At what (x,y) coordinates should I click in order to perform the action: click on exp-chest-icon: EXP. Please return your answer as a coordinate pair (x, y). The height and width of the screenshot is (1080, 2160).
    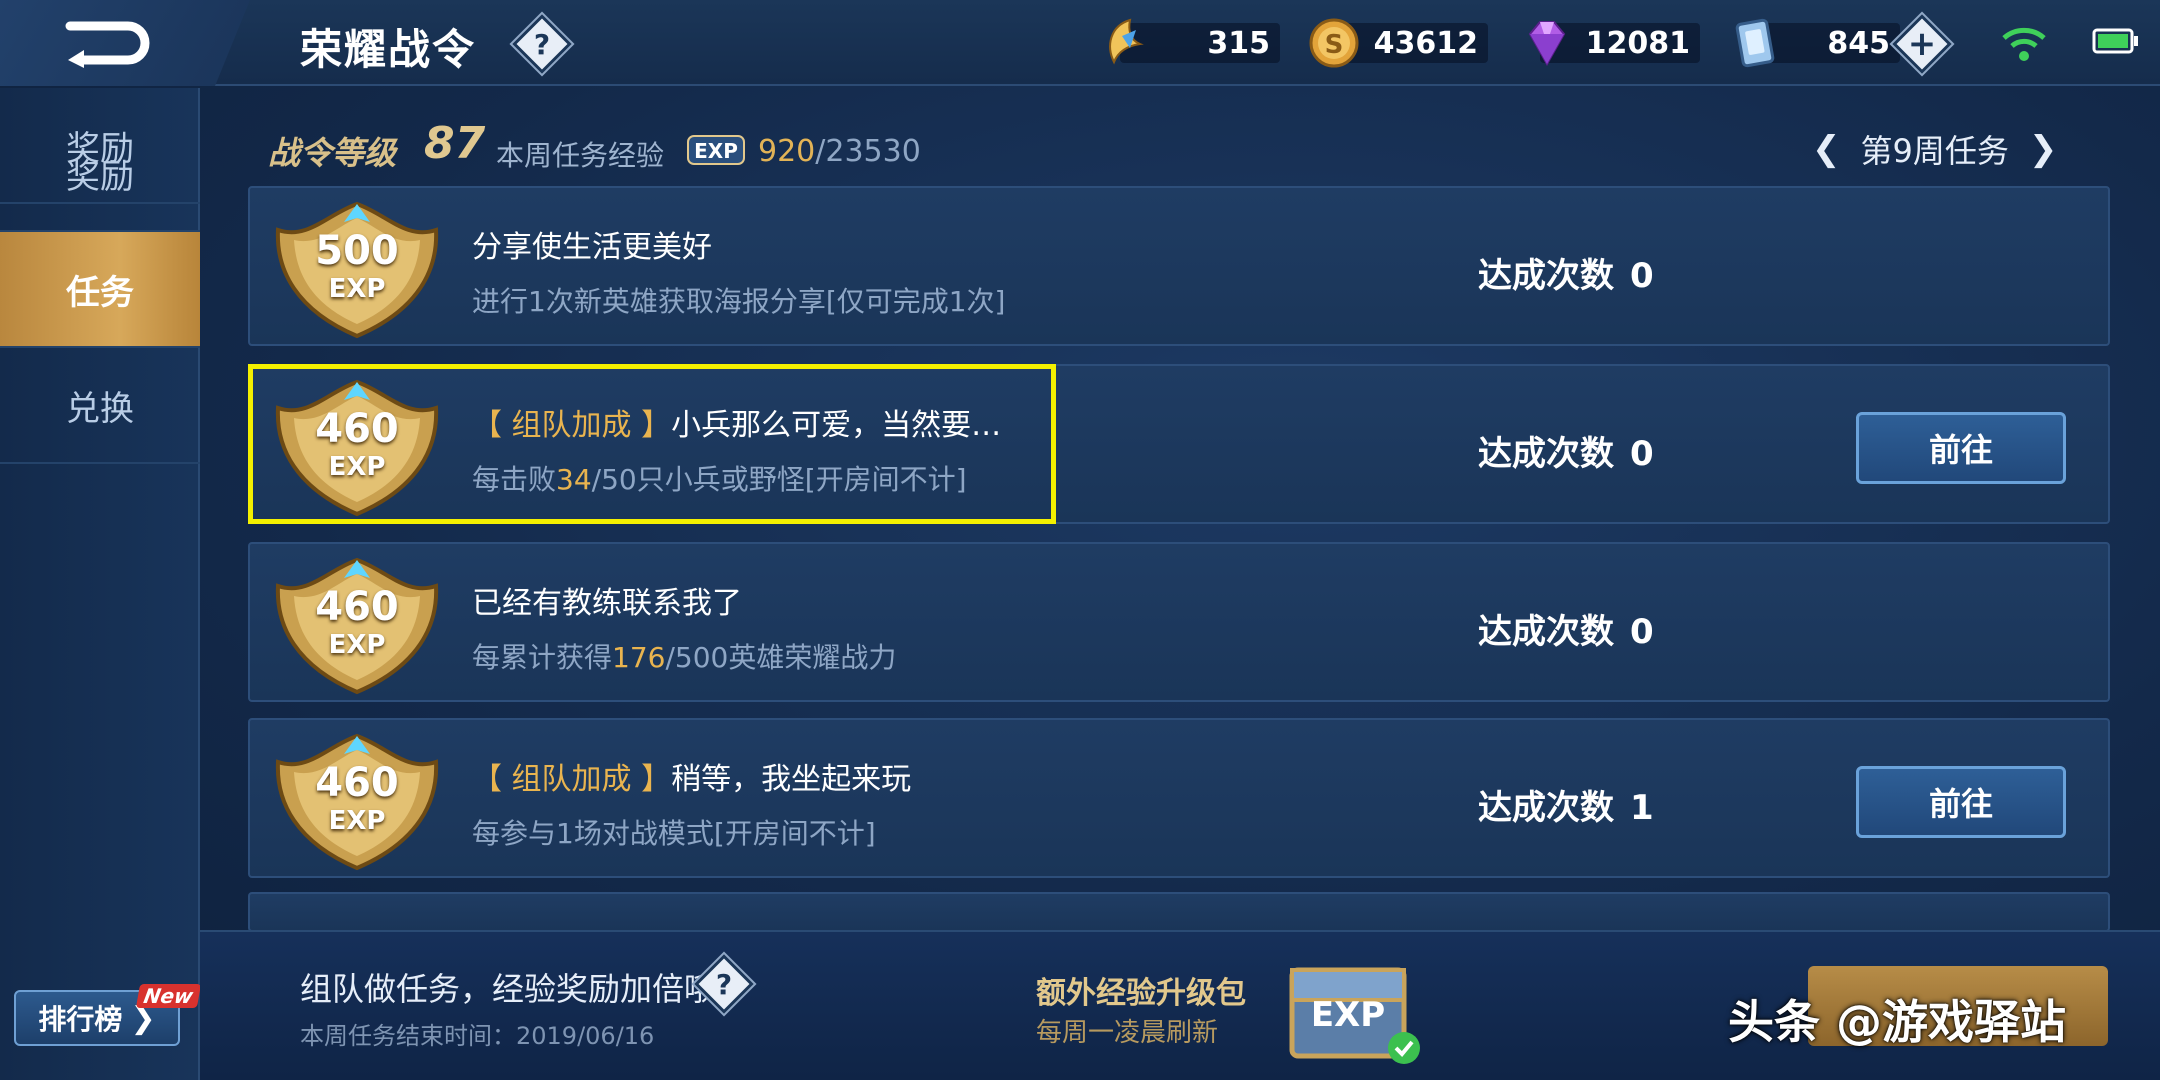
    Looking at the image, I should click on (1353, 1006).